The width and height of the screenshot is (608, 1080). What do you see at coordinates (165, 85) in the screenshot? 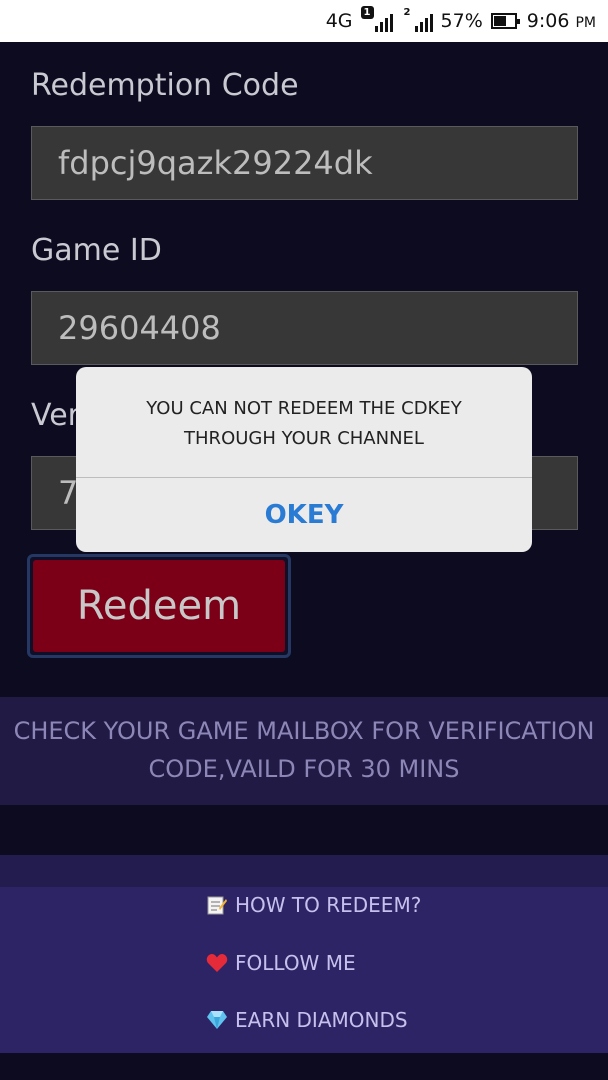
I see `redemption-code-label: Redemption Code` at bounding box center [165, 85].